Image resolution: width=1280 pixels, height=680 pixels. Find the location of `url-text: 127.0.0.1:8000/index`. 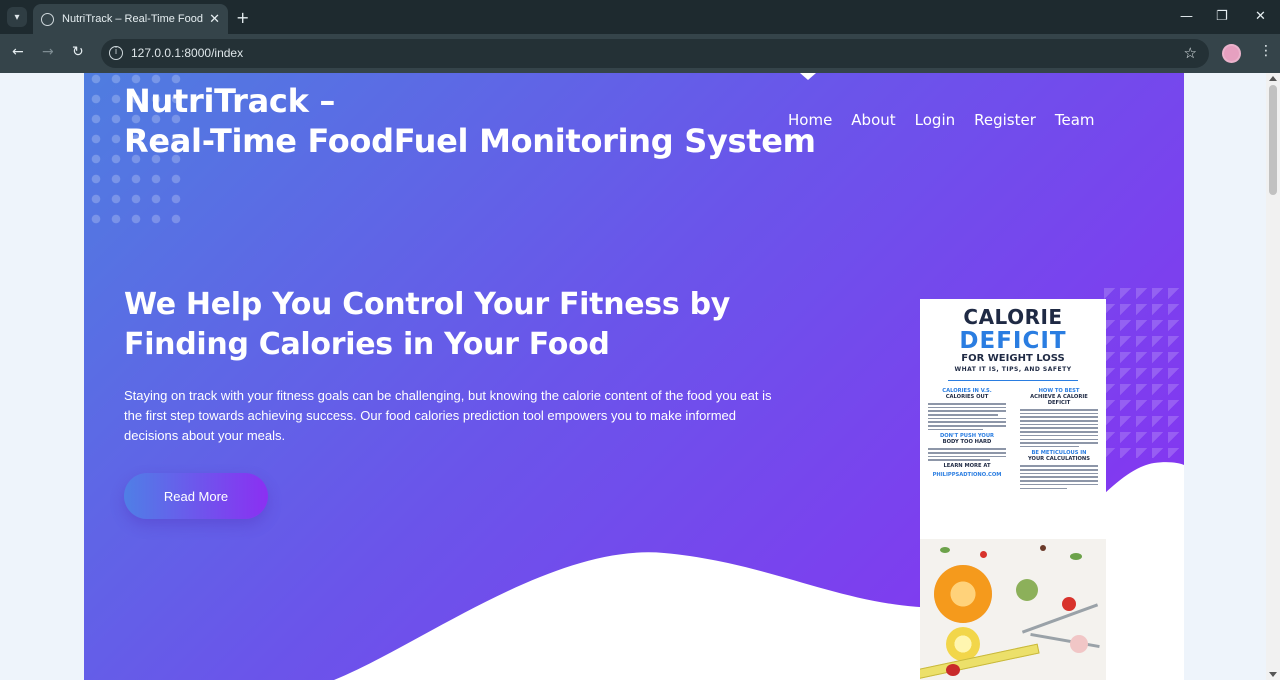

url-text: 127.0.0.1:8000/index is located at coordinates (187, 53).